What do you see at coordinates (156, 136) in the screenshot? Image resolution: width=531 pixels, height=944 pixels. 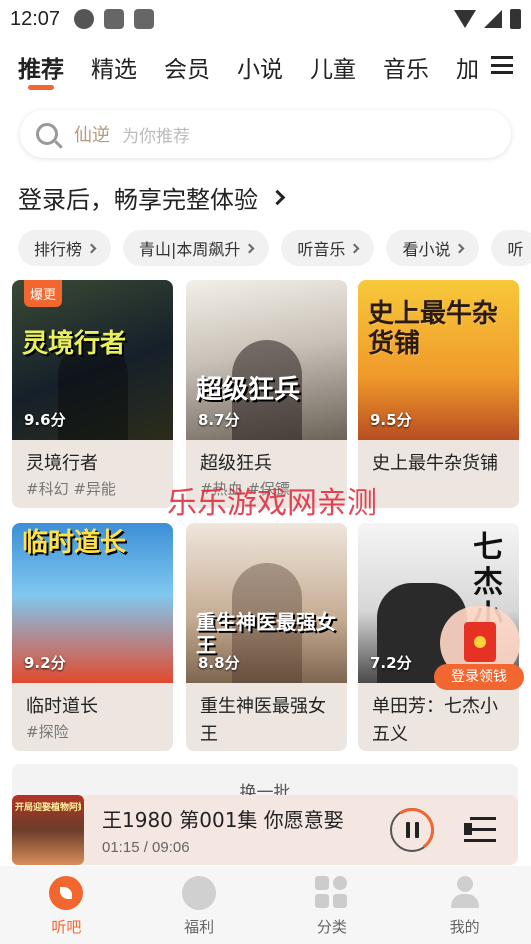 I see `search-placeholder: 为你推荐` at bounding box center [156, 136].